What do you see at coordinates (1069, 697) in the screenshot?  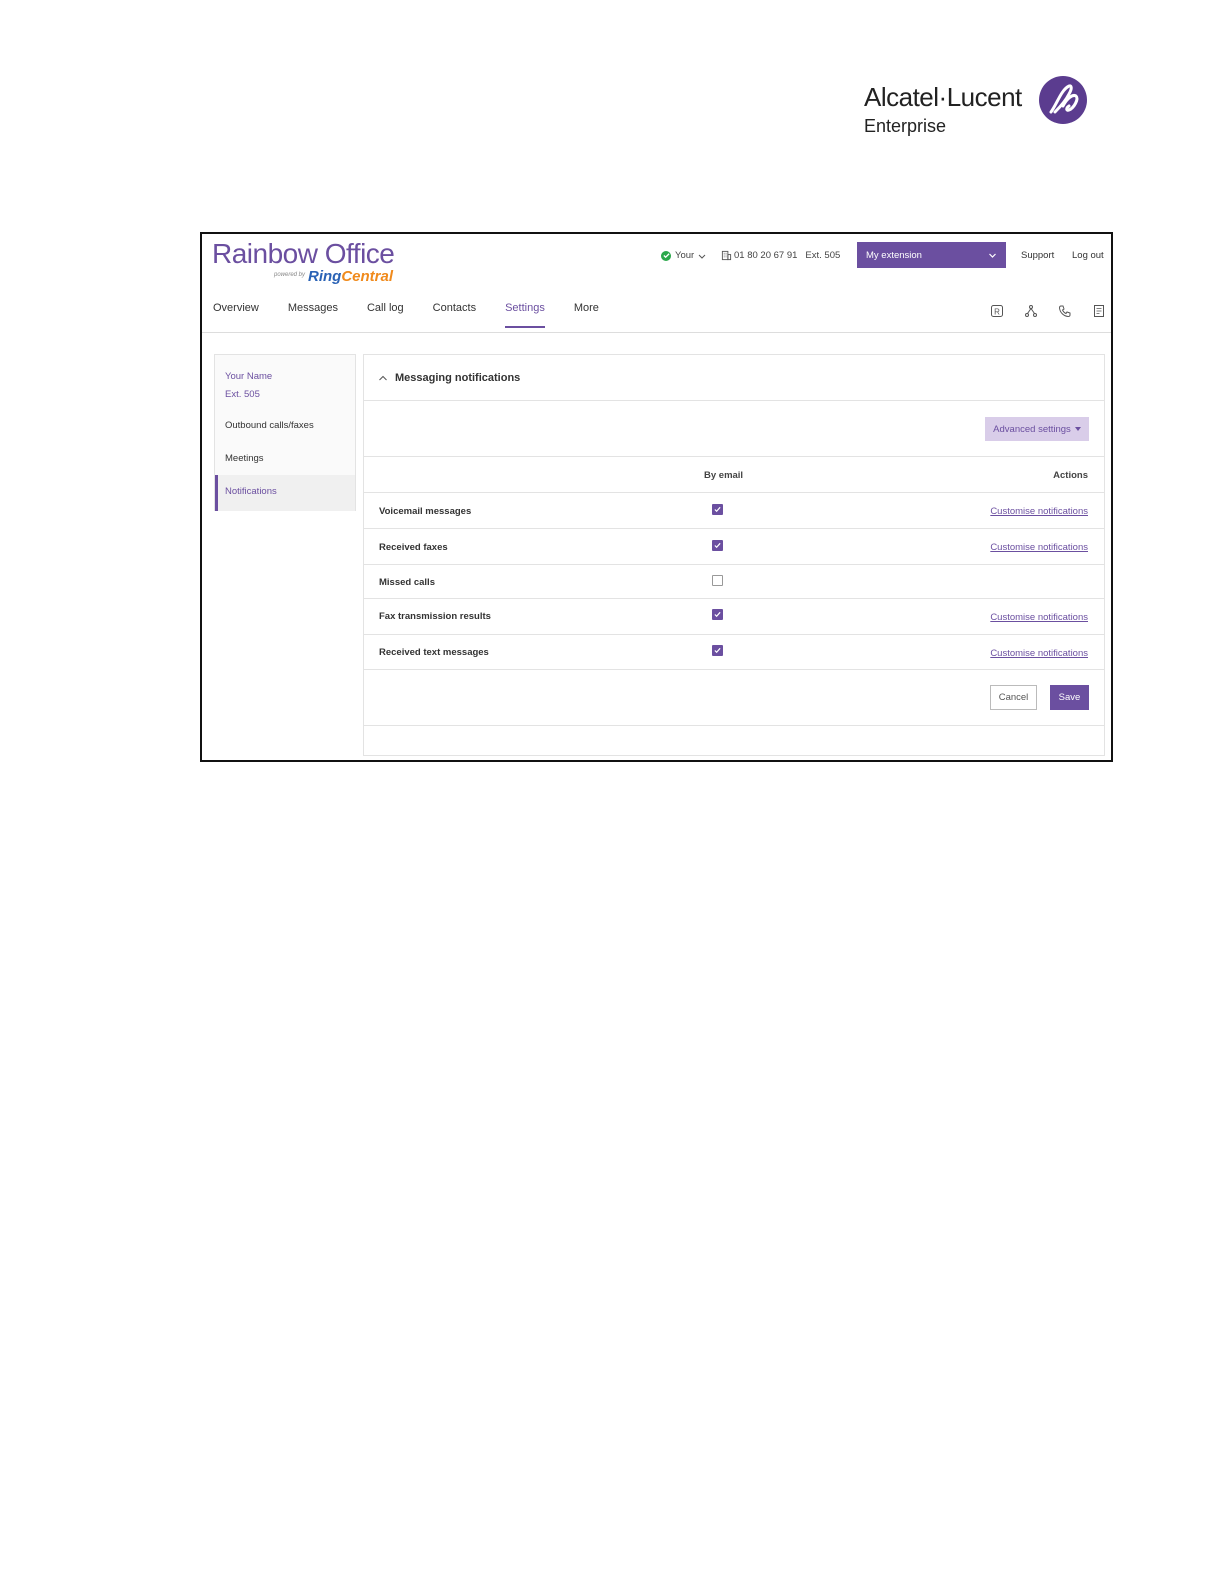 I see `save-button: Save` at bounding box center [1069, 697].